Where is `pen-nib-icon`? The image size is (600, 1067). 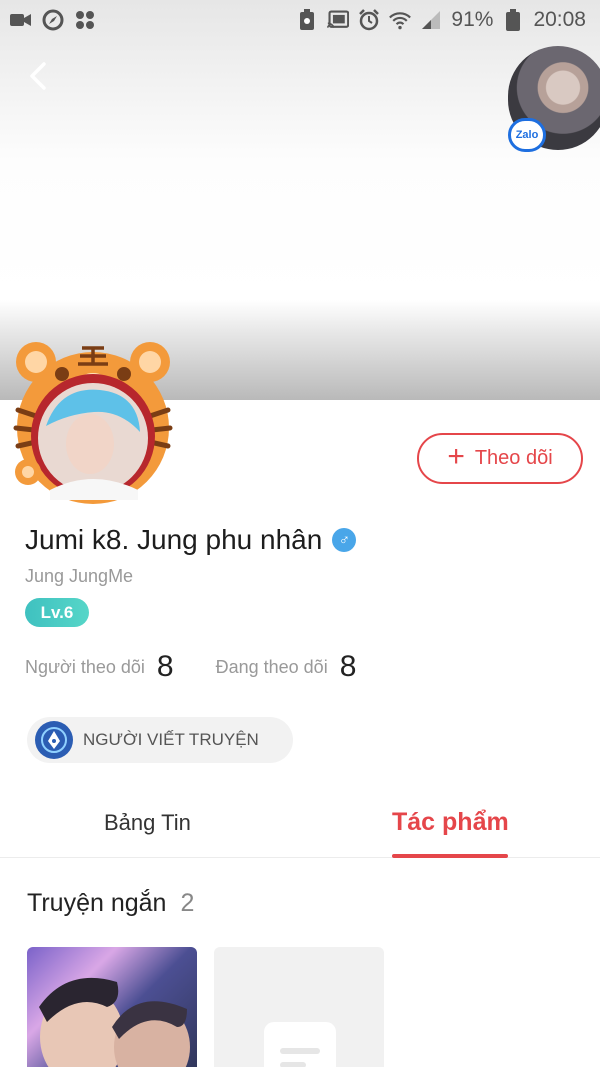
pen-nib-icon is located at coordinates (54, 740).